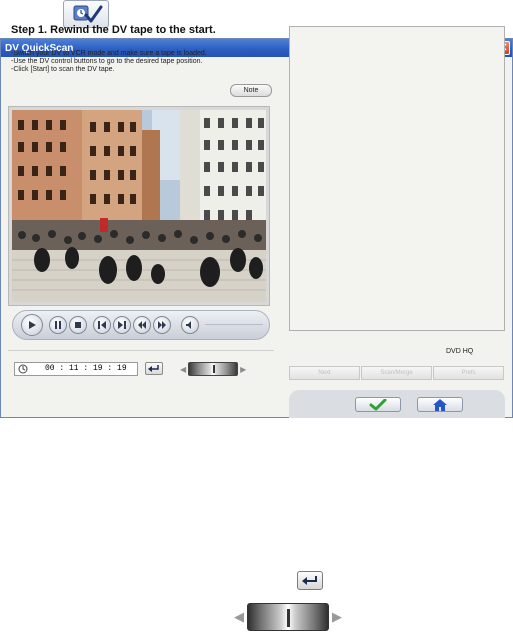 The height and width of the screenshot is (632, 513). I want to click on timecode-bar: 00 : 11 : 19 : 19 ◀ ▶, so click(141, 363).